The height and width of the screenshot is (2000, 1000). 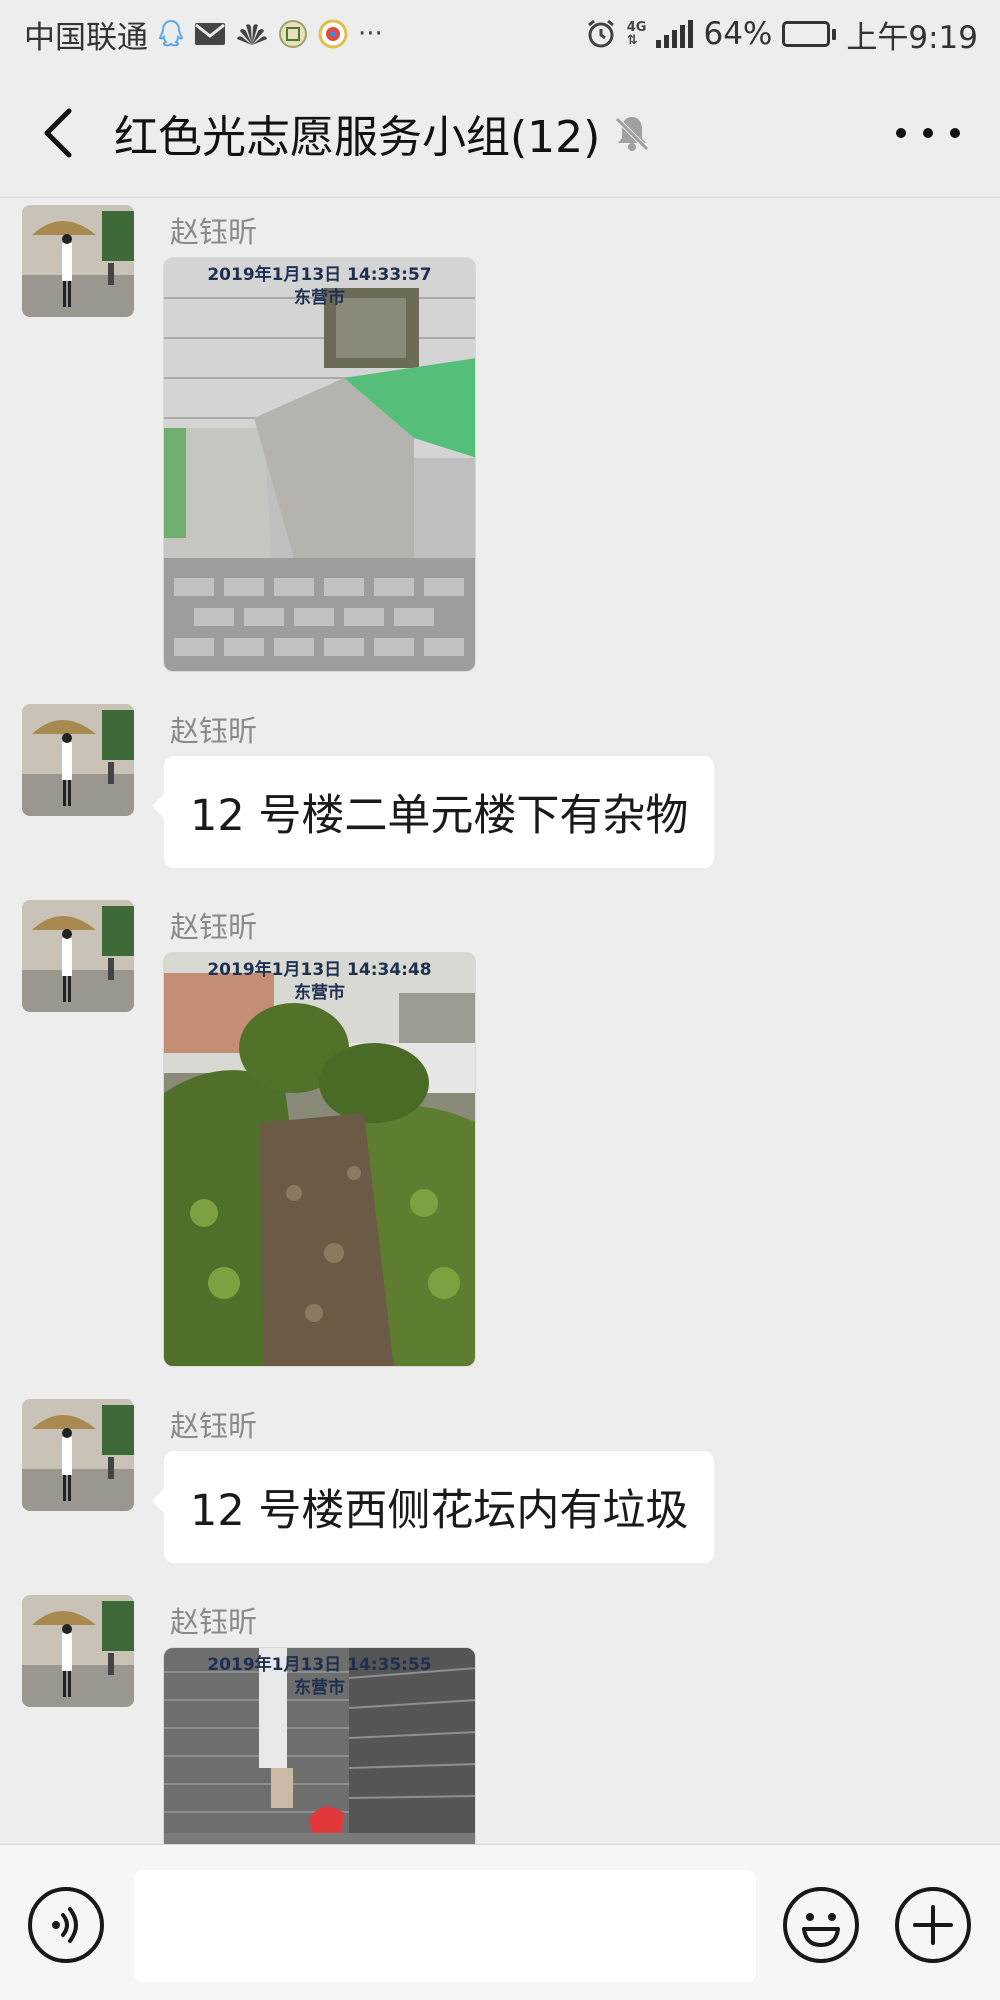 What do you see at coordinates (809, 34) in the screenshot?
I see `battery-icon` at bounding box center [809, 34].